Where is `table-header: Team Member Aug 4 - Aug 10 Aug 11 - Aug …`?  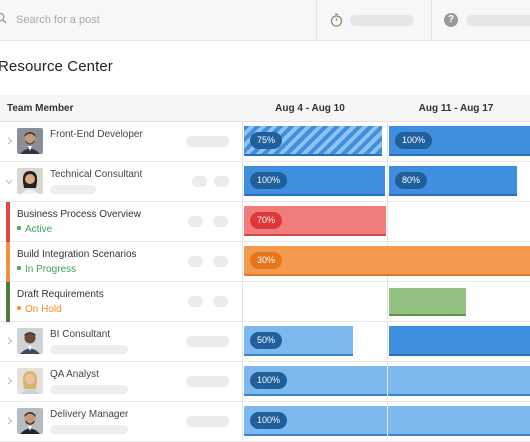
table-header: Team Member Aug 4 - Aug 10 Aug 11 - Aug … is located at coordinates (265, 108).